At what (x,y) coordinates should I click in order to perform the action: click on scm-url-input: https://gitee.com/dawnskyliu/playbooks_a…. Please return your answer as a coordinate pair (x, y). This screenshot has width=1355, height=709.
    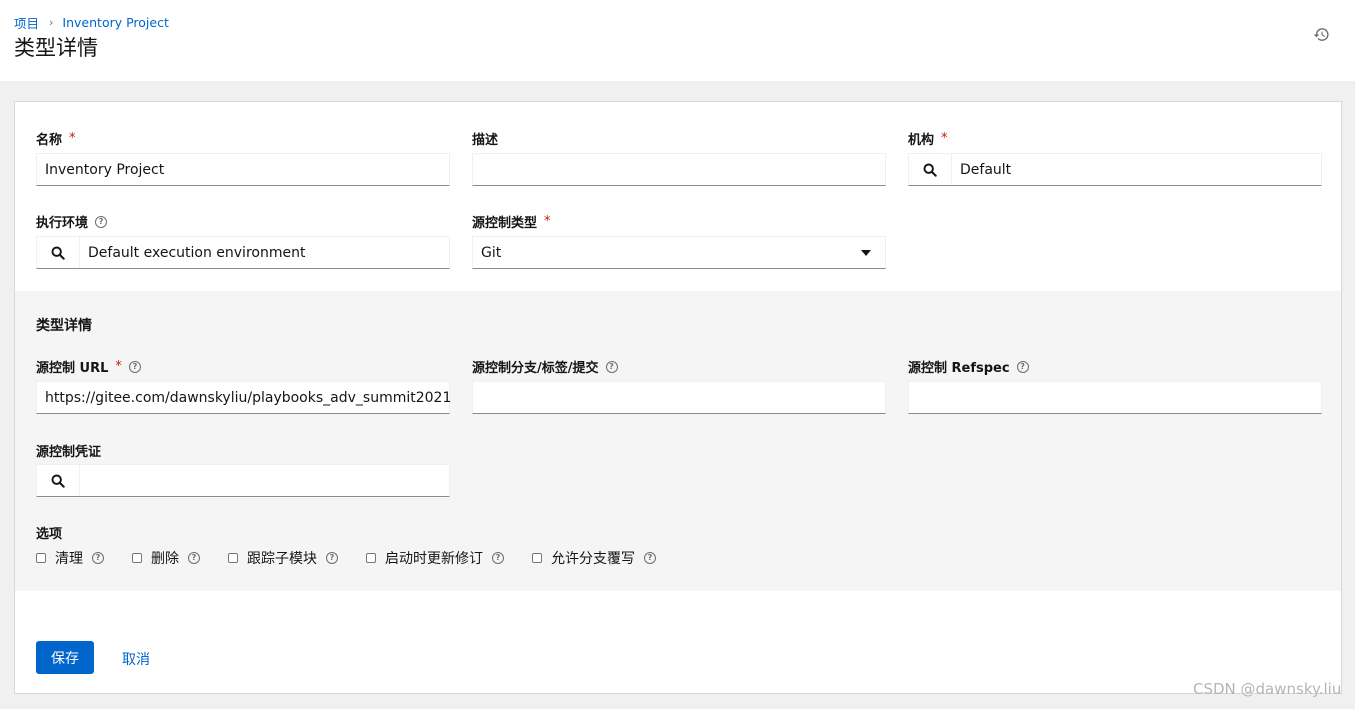
    Looking at the image, I should click on (243, 397).